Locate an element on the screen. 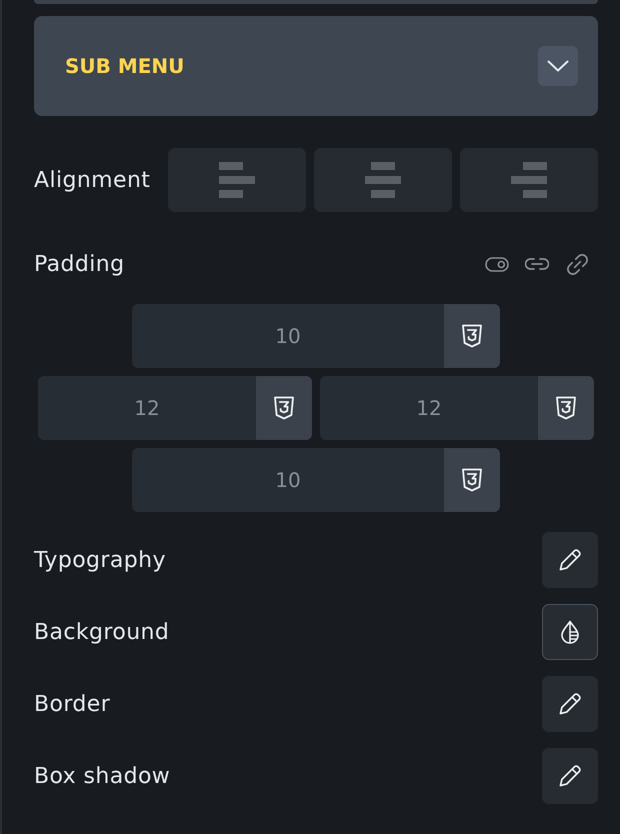  row-label: Box shadow is located at coordinates (102, 776).